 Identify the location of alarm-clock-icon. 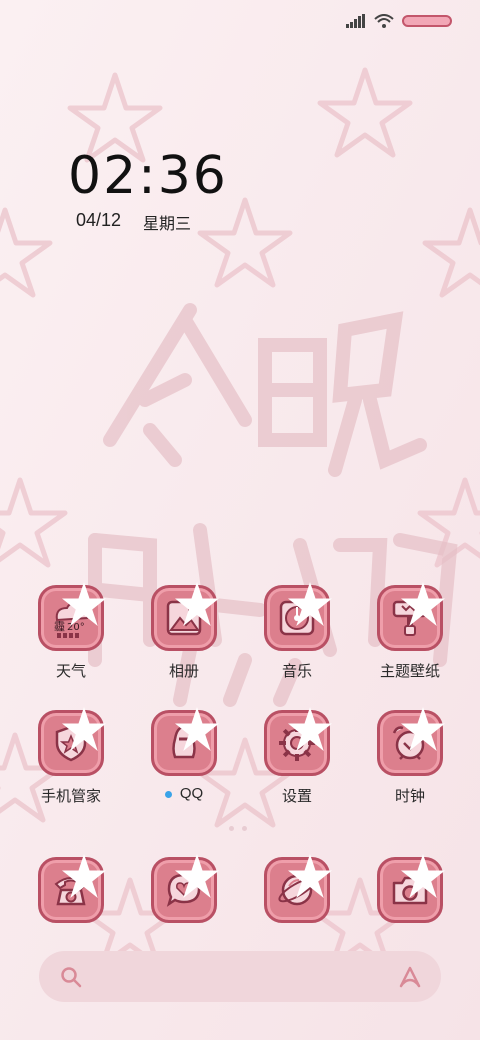
(411, 741).